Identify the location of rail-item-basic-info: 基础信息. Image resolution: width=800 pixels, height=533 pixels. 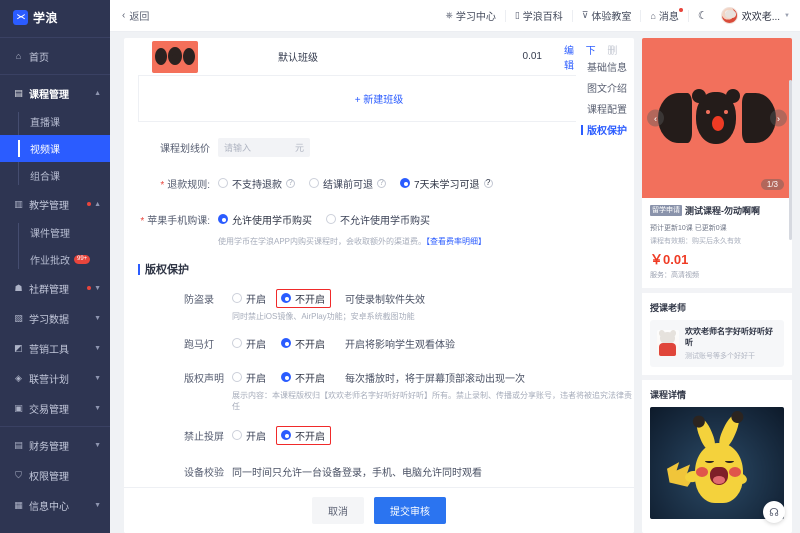
(605, 66).